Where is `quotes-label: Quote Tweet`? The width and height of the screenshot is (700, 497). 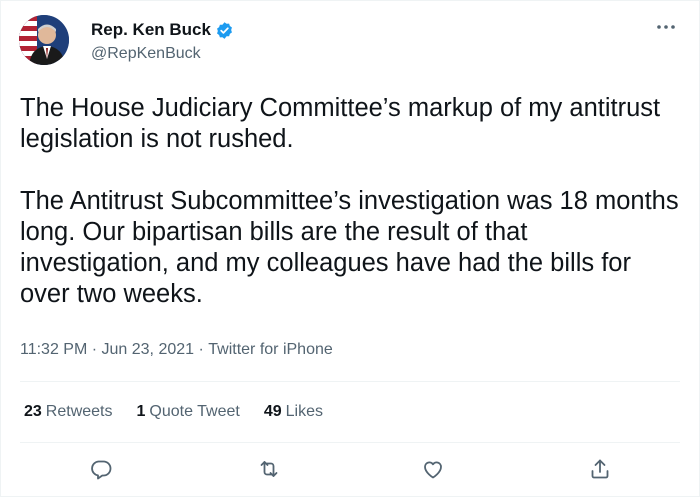 quotes-label: Quote Tweet is located at coordinates (194, 411).